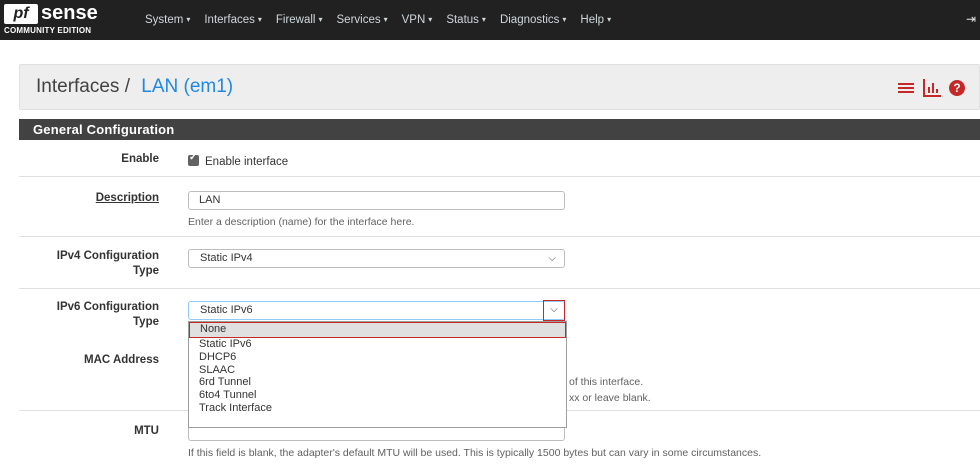  Describe the element at coordinates (377, 370) in the screenshot. I see `ipv6-option-slaac: SLAAC` at that location.